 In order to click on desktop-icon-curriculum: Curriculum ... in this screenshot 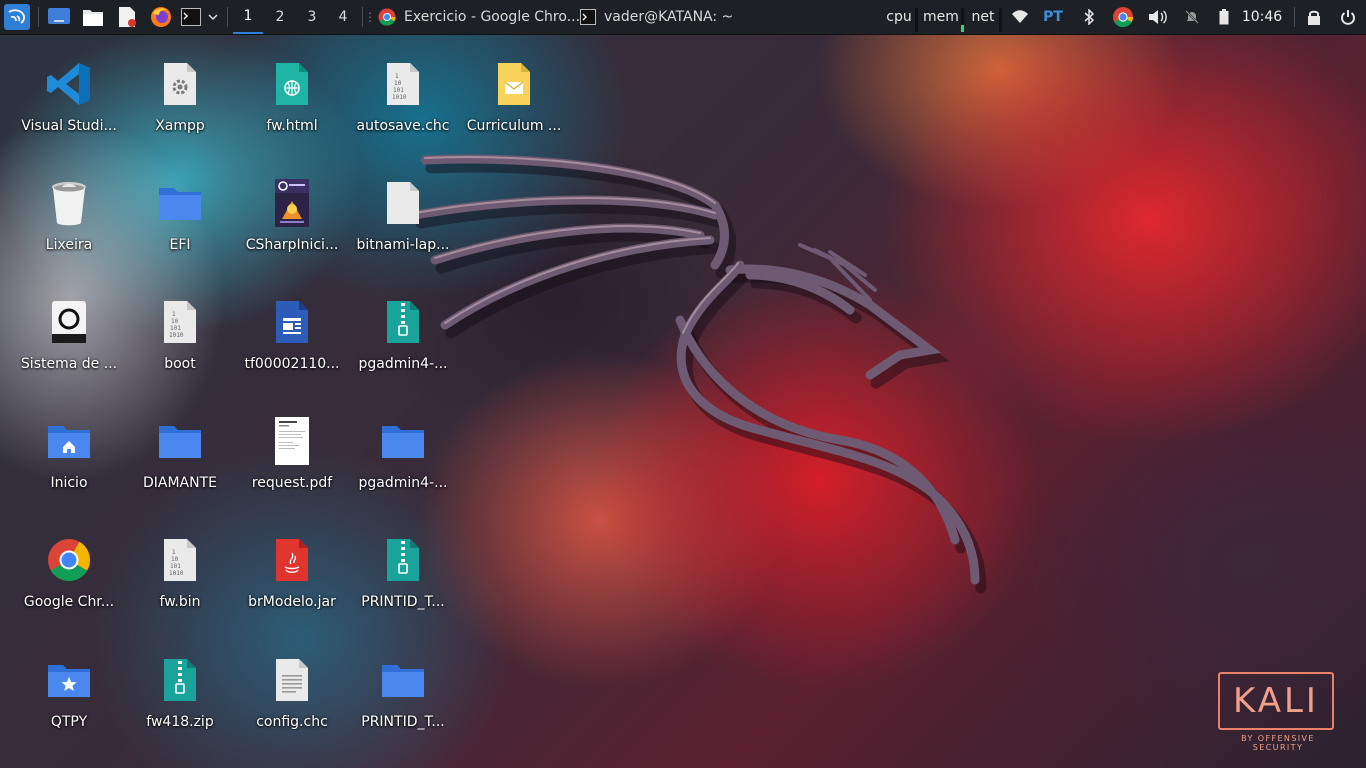, I will do `click(514, 106)`.